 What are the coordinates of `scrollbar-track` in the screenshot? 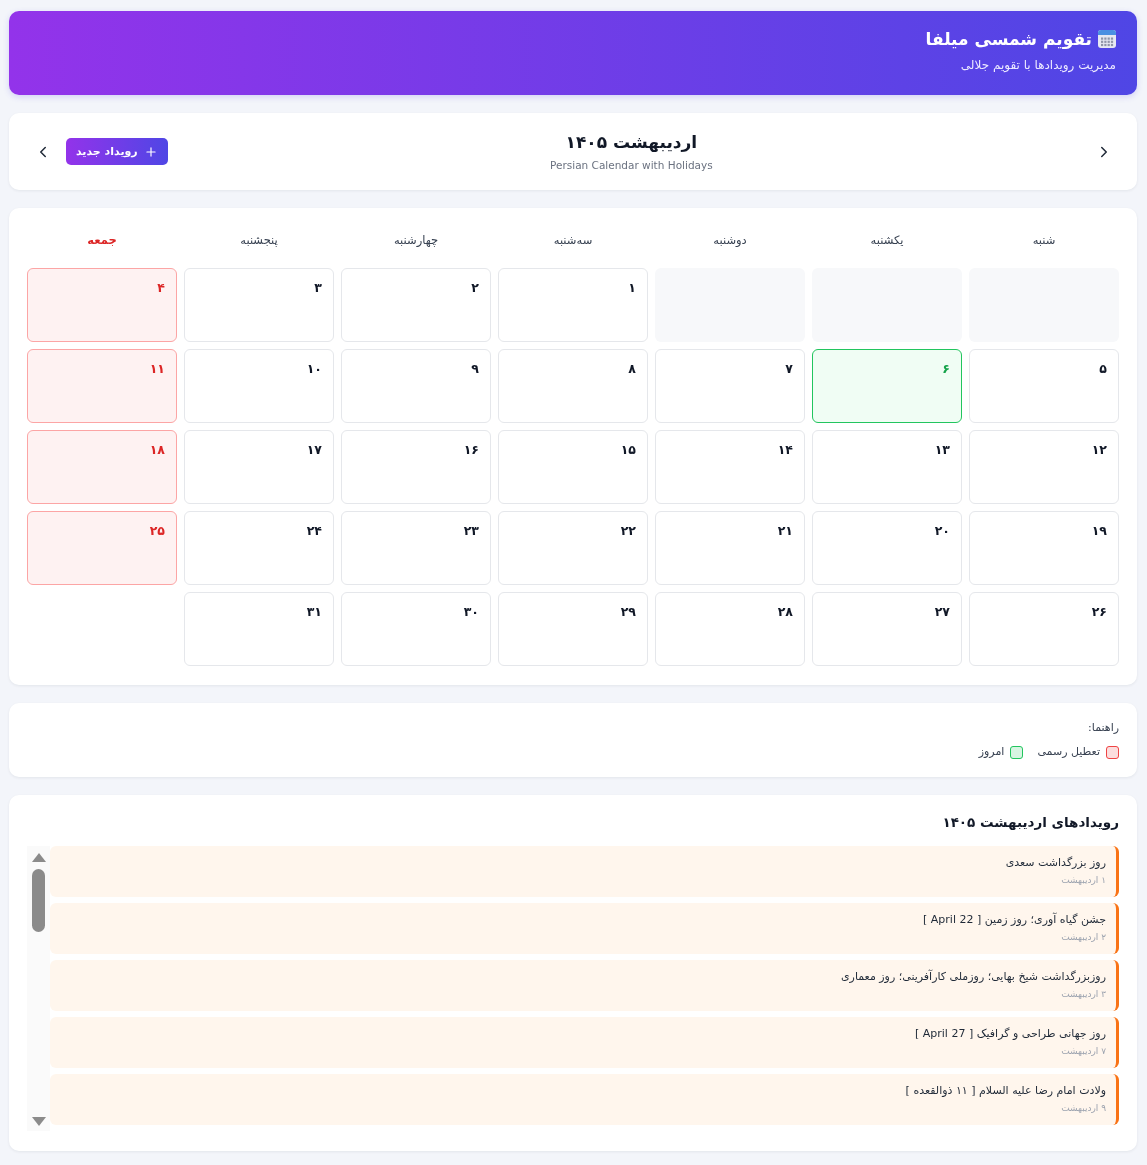 It's located at (38, 988).